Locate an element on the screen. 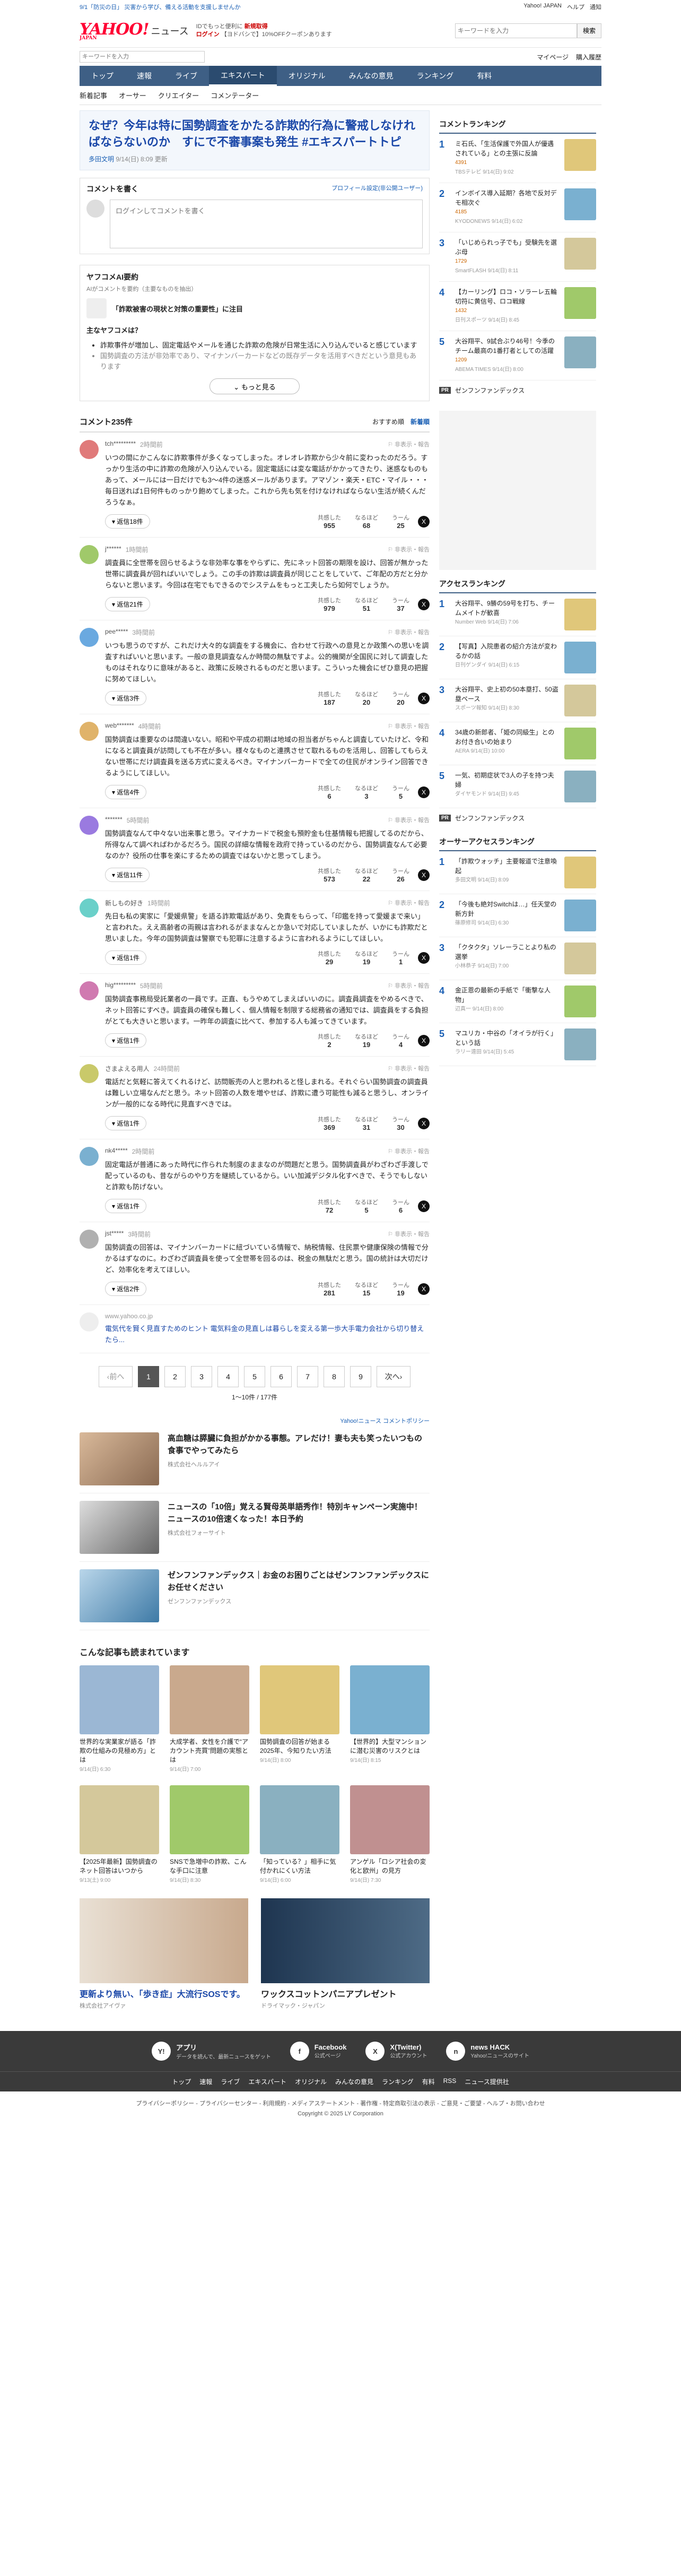 This screenshot has width=681, height=2576. hmm-button: うーん 26 is located at coordinates (400, 875).